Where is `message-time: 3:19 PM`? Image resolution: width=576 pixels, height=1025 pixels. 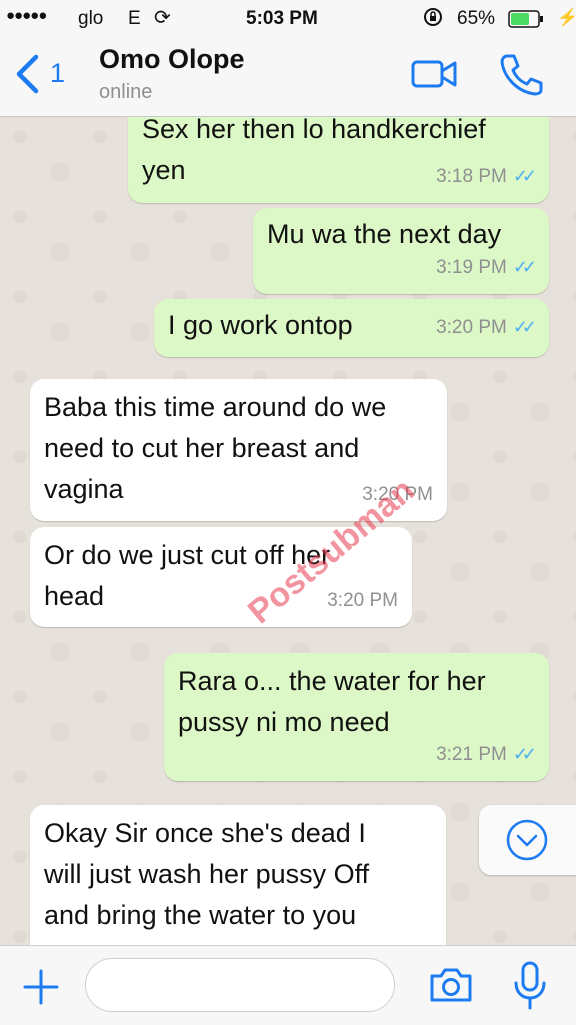 message-time: 3:19 PM is located at coordinates (471, 267).